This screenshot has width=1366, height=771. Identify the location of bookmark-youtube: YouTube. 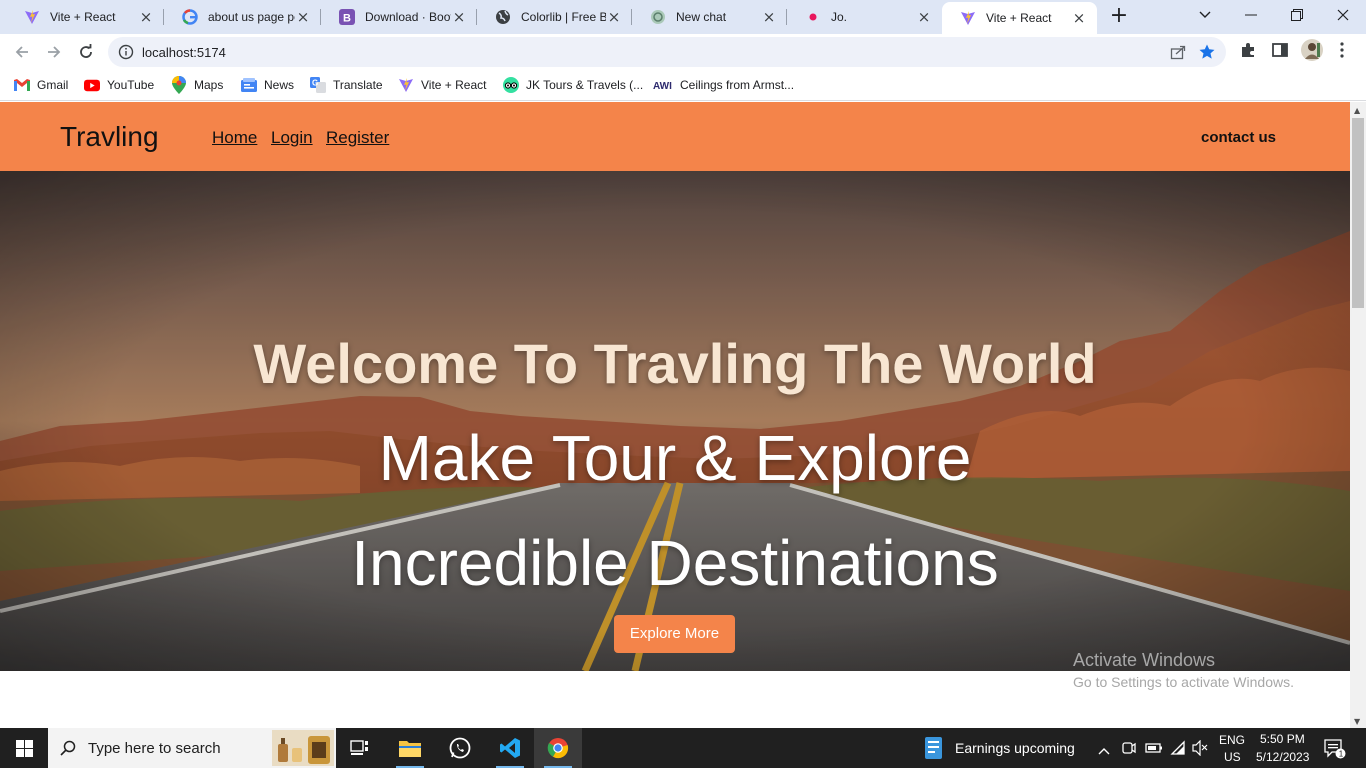
(119, 85).